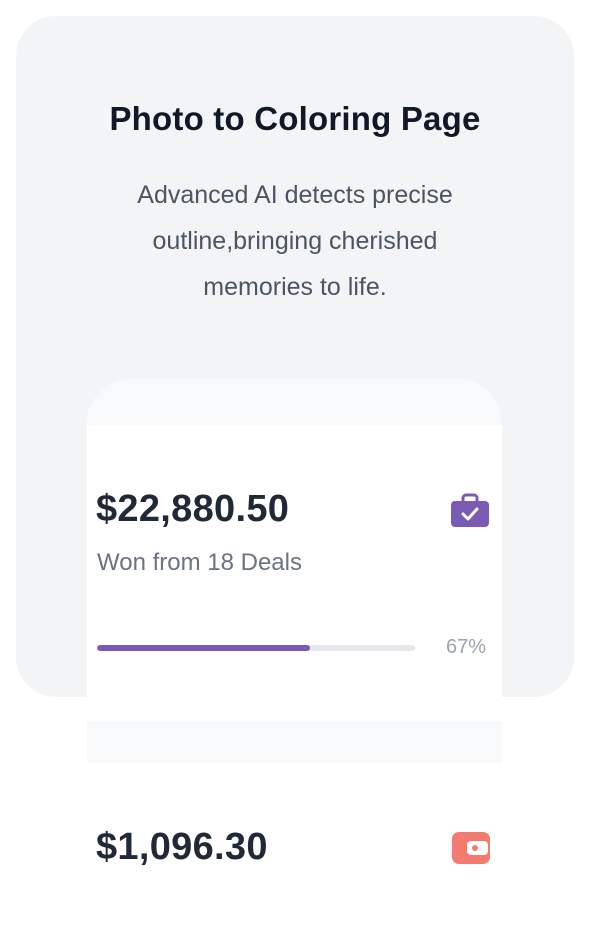 The height and width of the screenshot is (948, 590). What do you see at coordinates (471, 848) in the screenshot?
I see `wallet-icon` at bounding box center [471, 848].